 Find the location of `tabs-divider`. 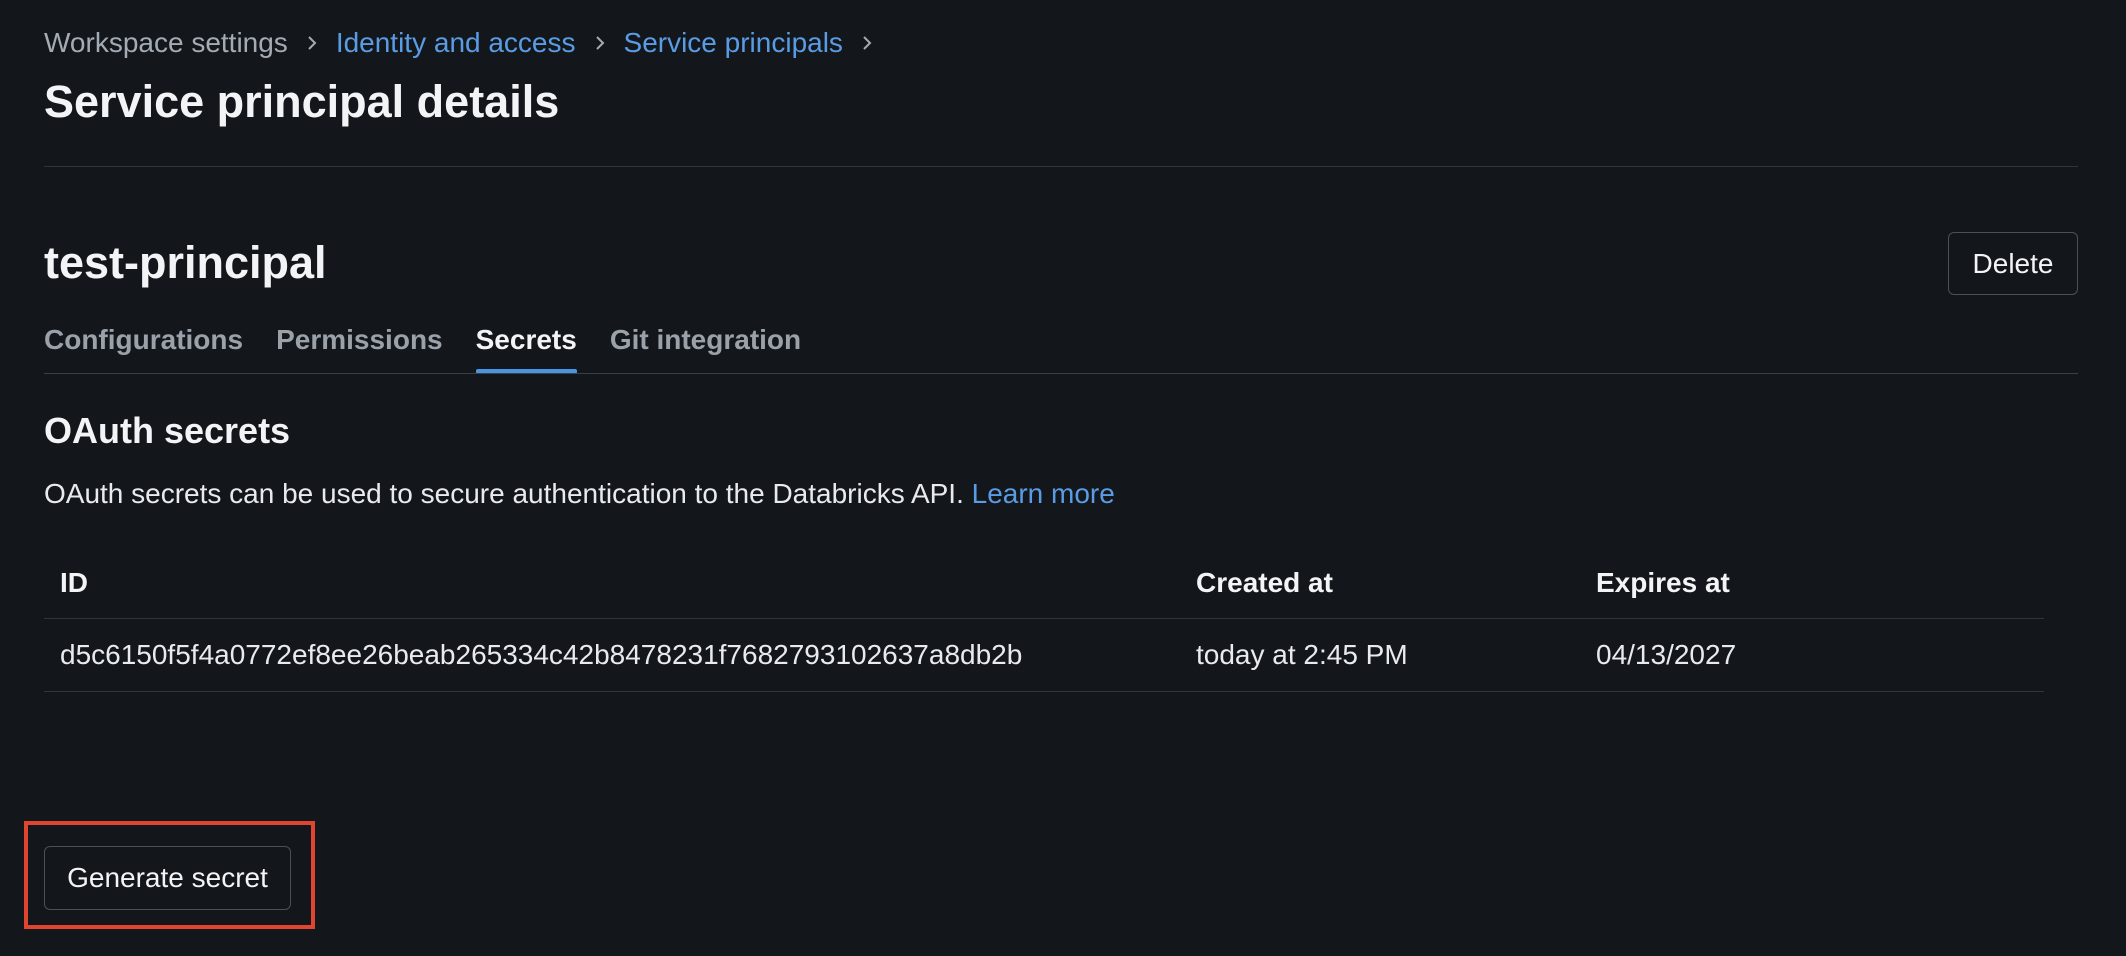

tabs-divider is located at coordinates (1061, 373).